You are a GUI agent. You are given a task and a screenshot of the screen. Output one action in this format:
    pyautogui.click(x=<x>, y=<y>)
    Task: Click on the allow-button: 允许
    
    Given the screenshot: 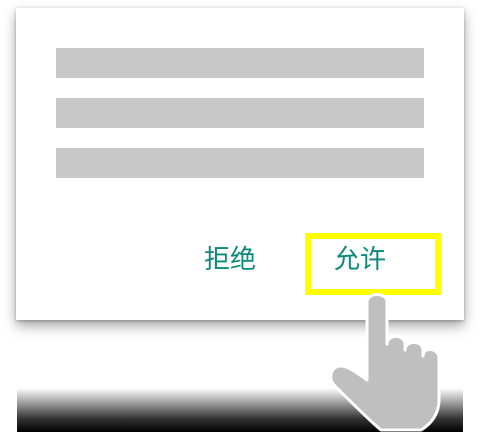 What is the action you would take?
    pyautogui.click(x=360, y=260)
    